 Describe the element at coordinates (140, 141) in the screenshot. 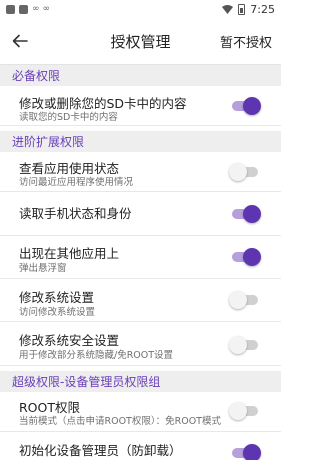

I see `section-header-advanced: 进阶扩展权限` at that location.